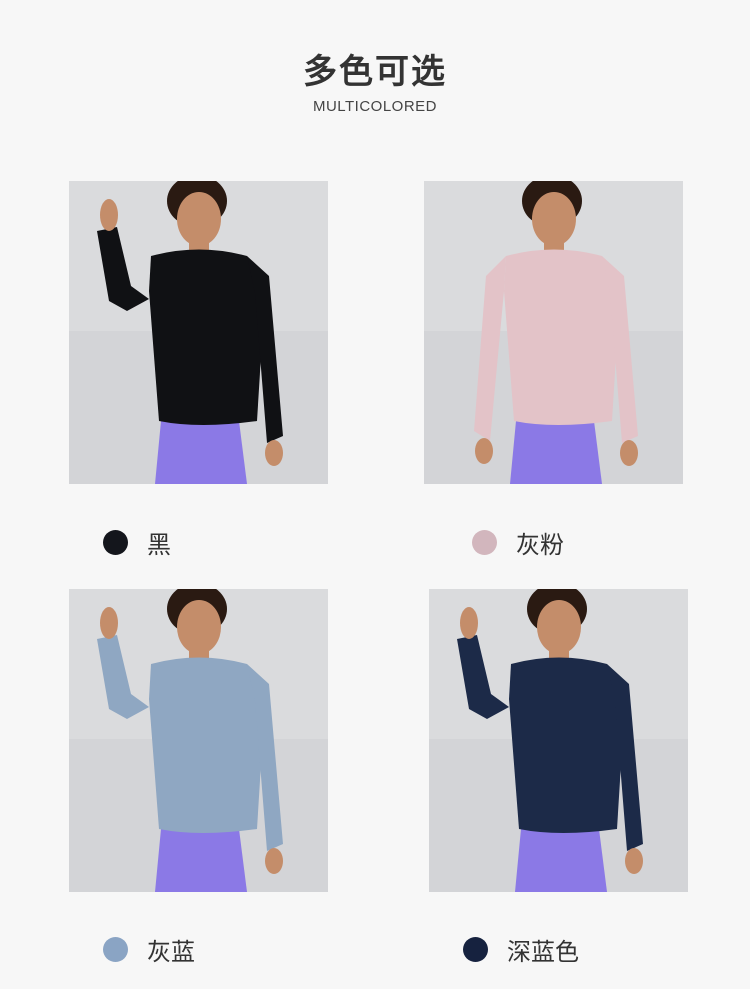 The height and width of the screenshot is (989, 750). Describe the element at coordinates (375, 72) in the screenshot. I see `section-title: 多色可选` at that location.